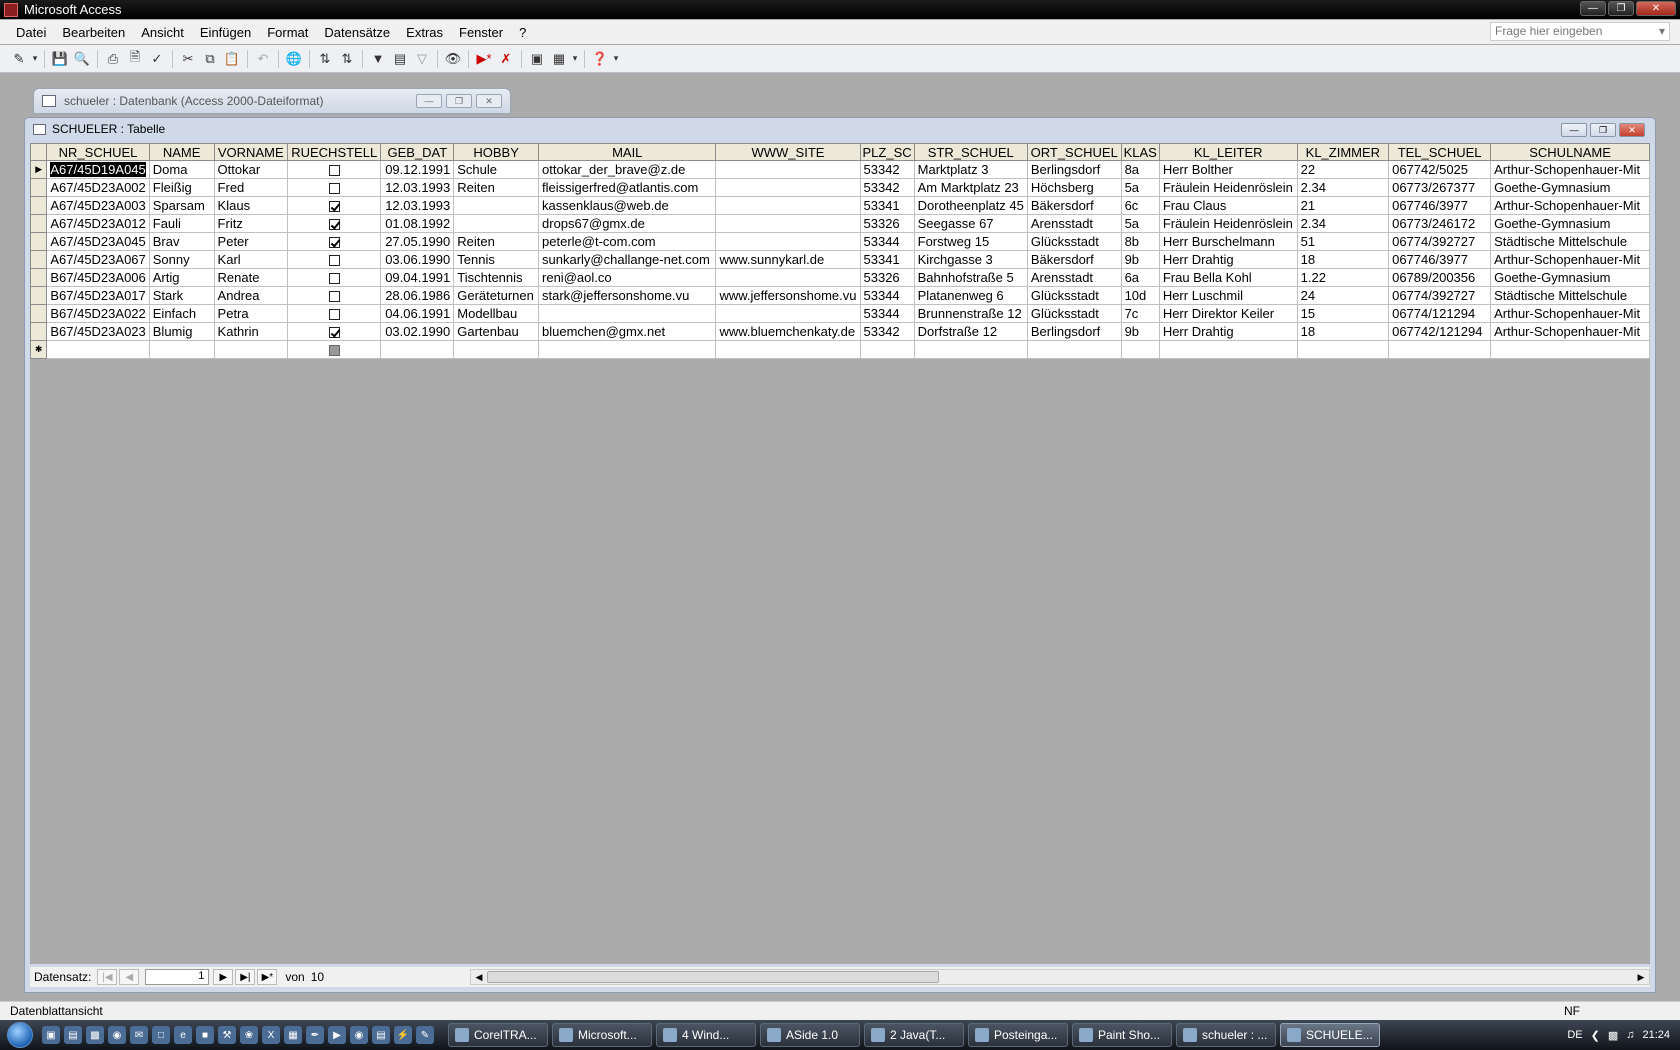 This screenshot has width=1680, height=1050. I want to click on kl-zimmer-cell: 18, so click(1343, 331).